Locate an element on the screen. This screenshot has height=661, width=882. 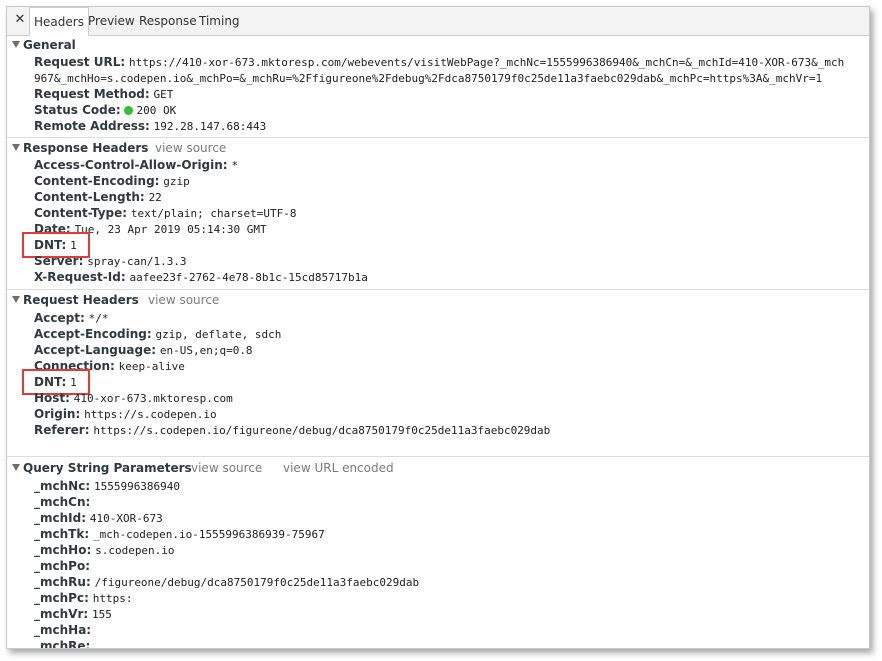
header-key: Host: is located at coordinates (52, 398).